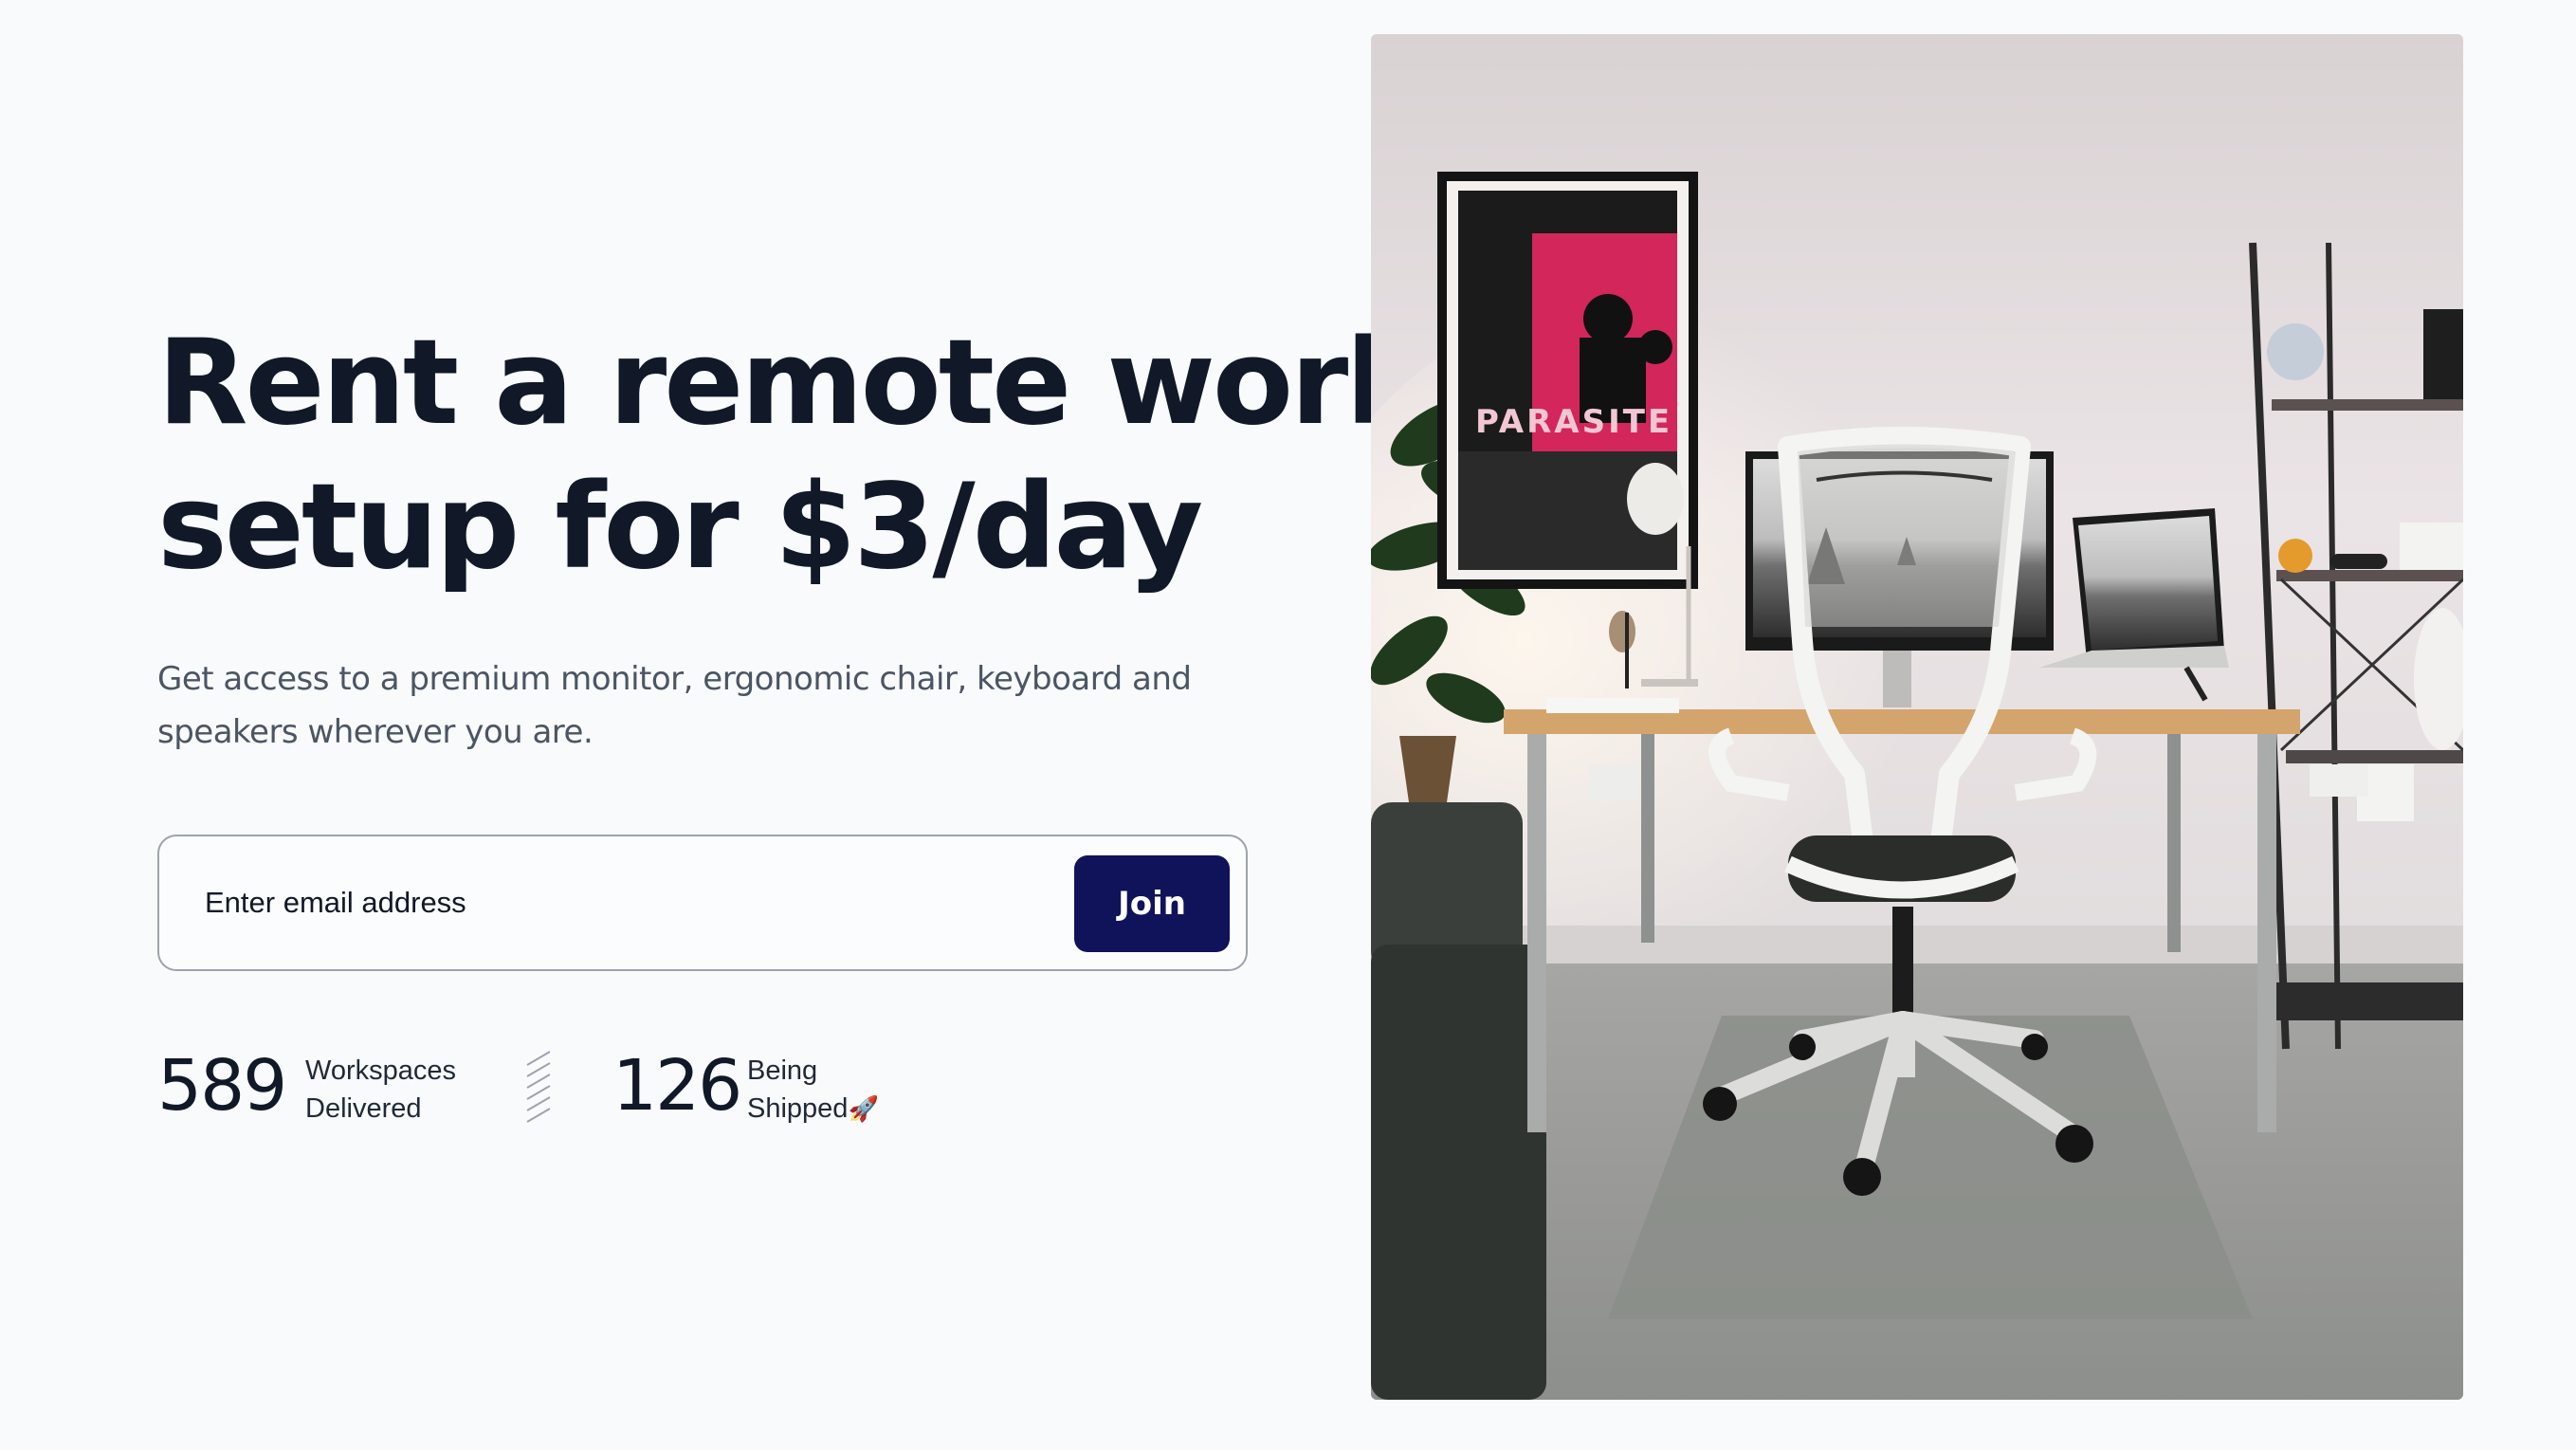 The image size is (2576, 1450). What do you see at coordinates (790, 383) in the screenshot?
I see `headline-line-1: Rent a remote work` at bounding box center [790, 383].